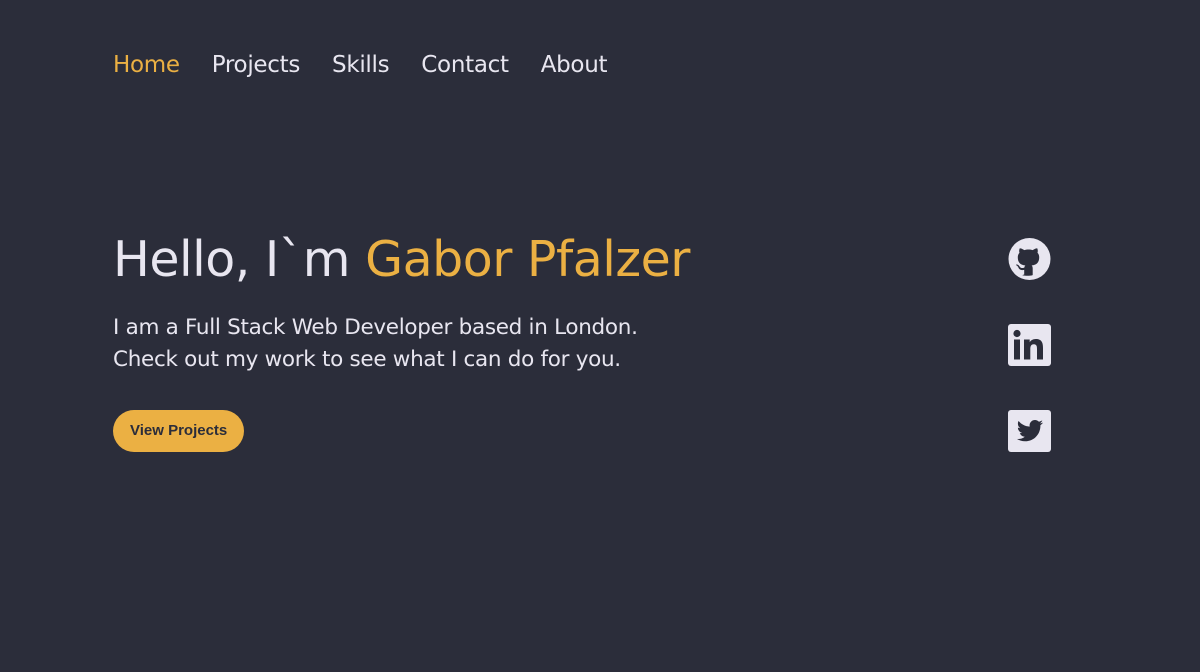 The width and height of the screenshot is (1200, 672). I want to click on nav-contact: Contact, so click(465, 65).